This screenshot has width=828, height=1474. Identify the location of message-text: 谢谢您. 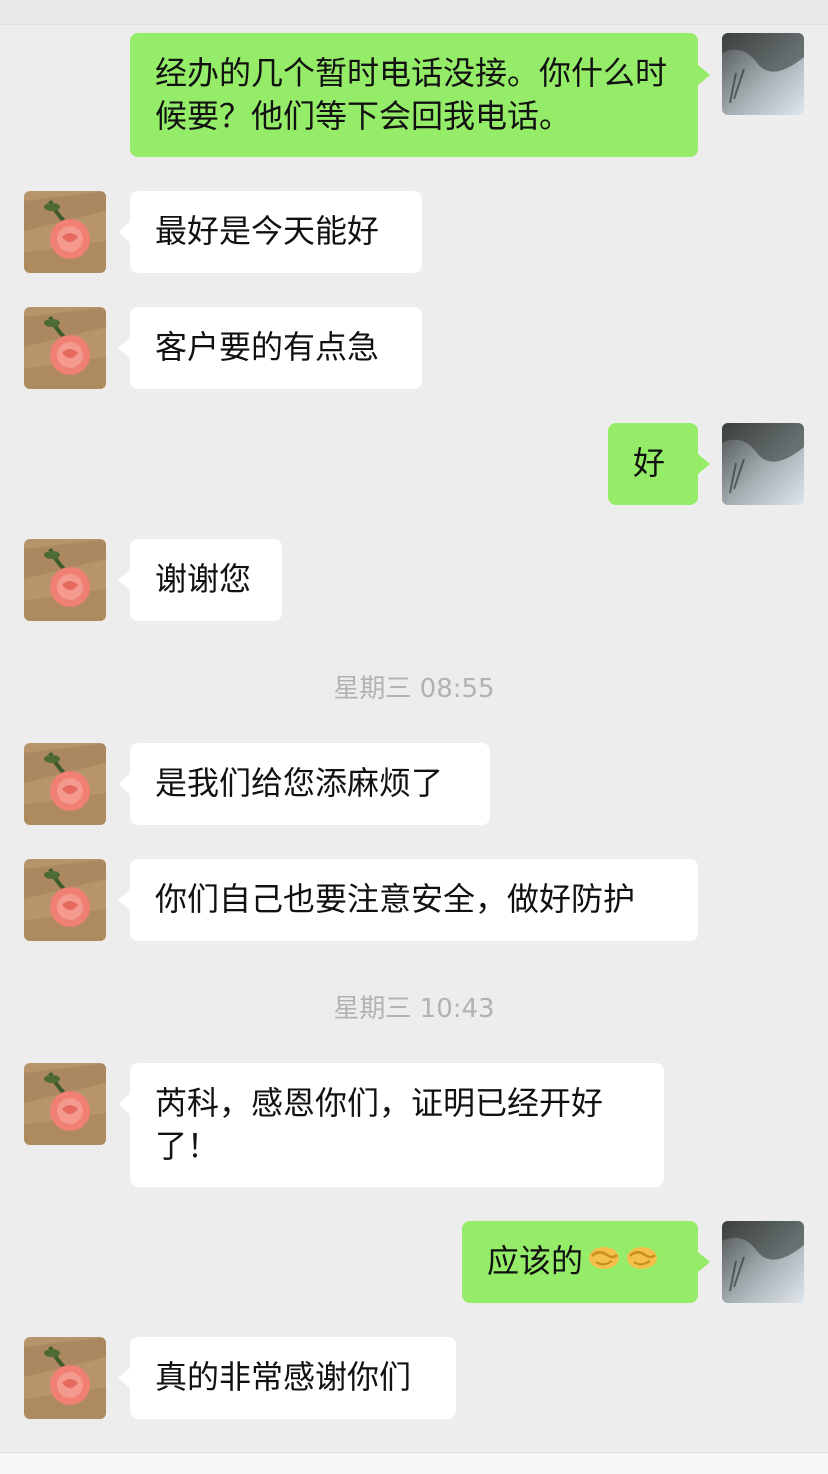
(203, 579).